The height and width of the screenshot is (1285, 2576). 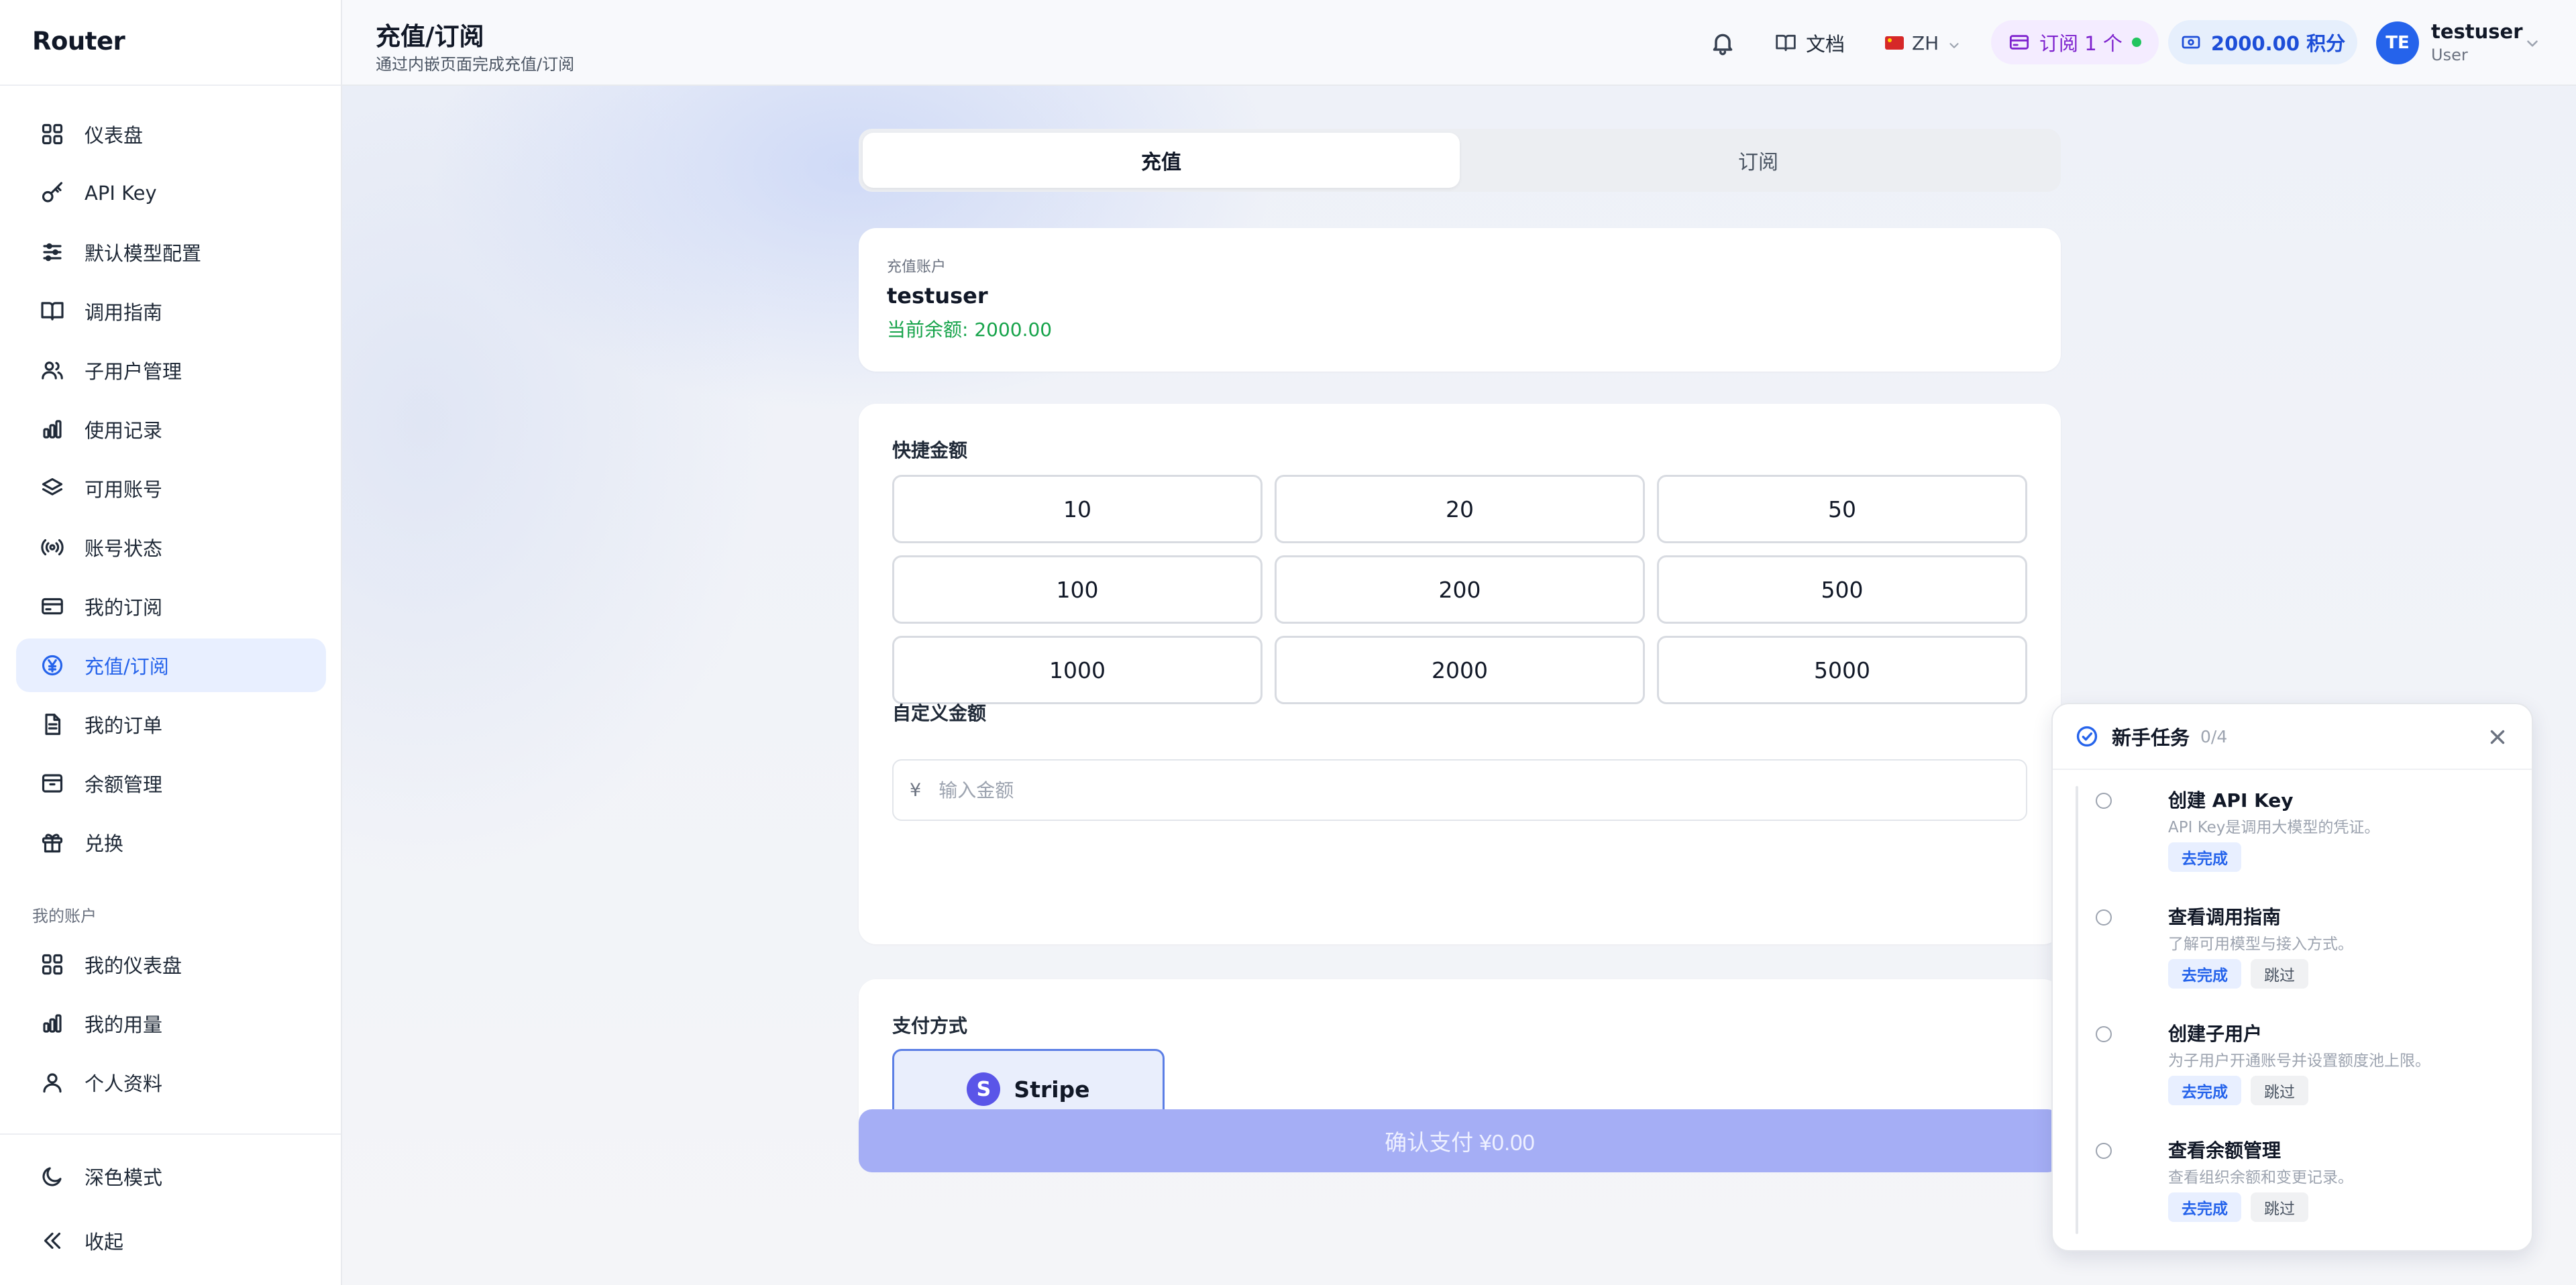 What do you see at coordinates (1842, 589) in the screenshot?
I see `amount-button: 500` at bounding box center [1842, 589].